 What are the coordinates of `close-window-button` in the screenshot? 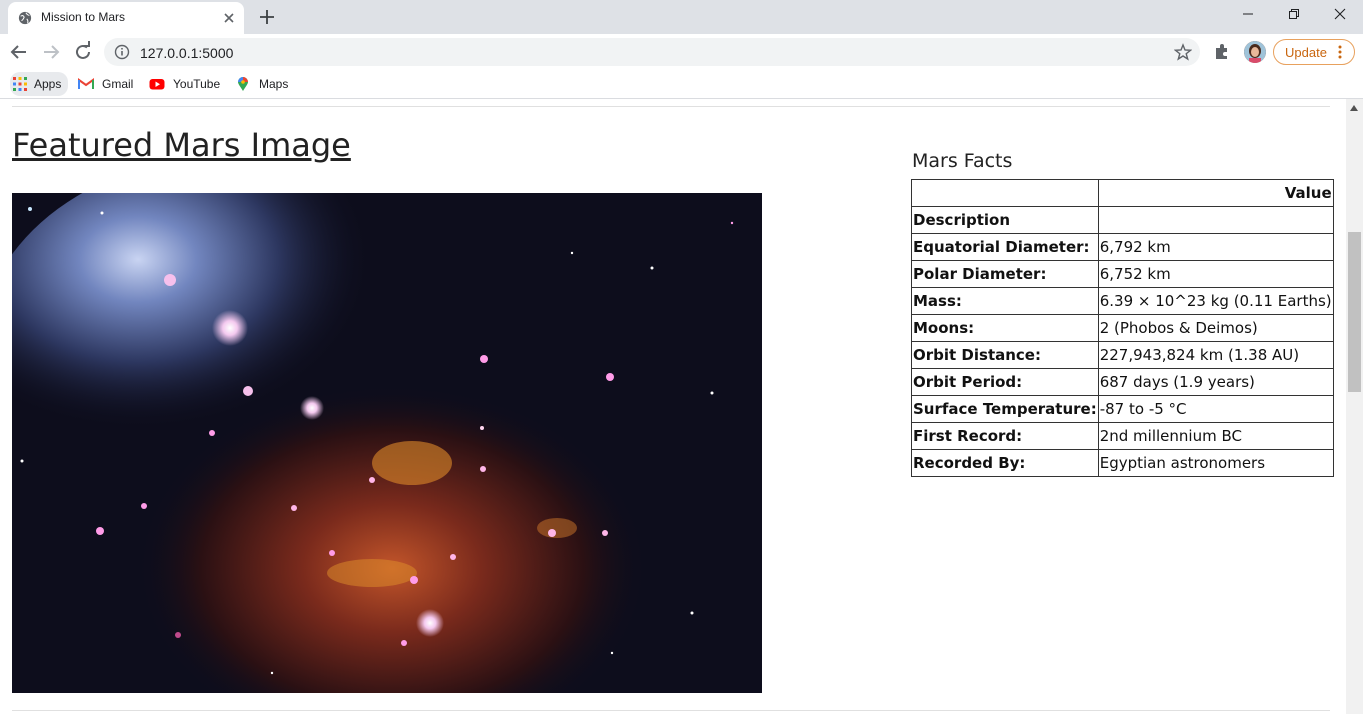 It's located at (1340, 15).